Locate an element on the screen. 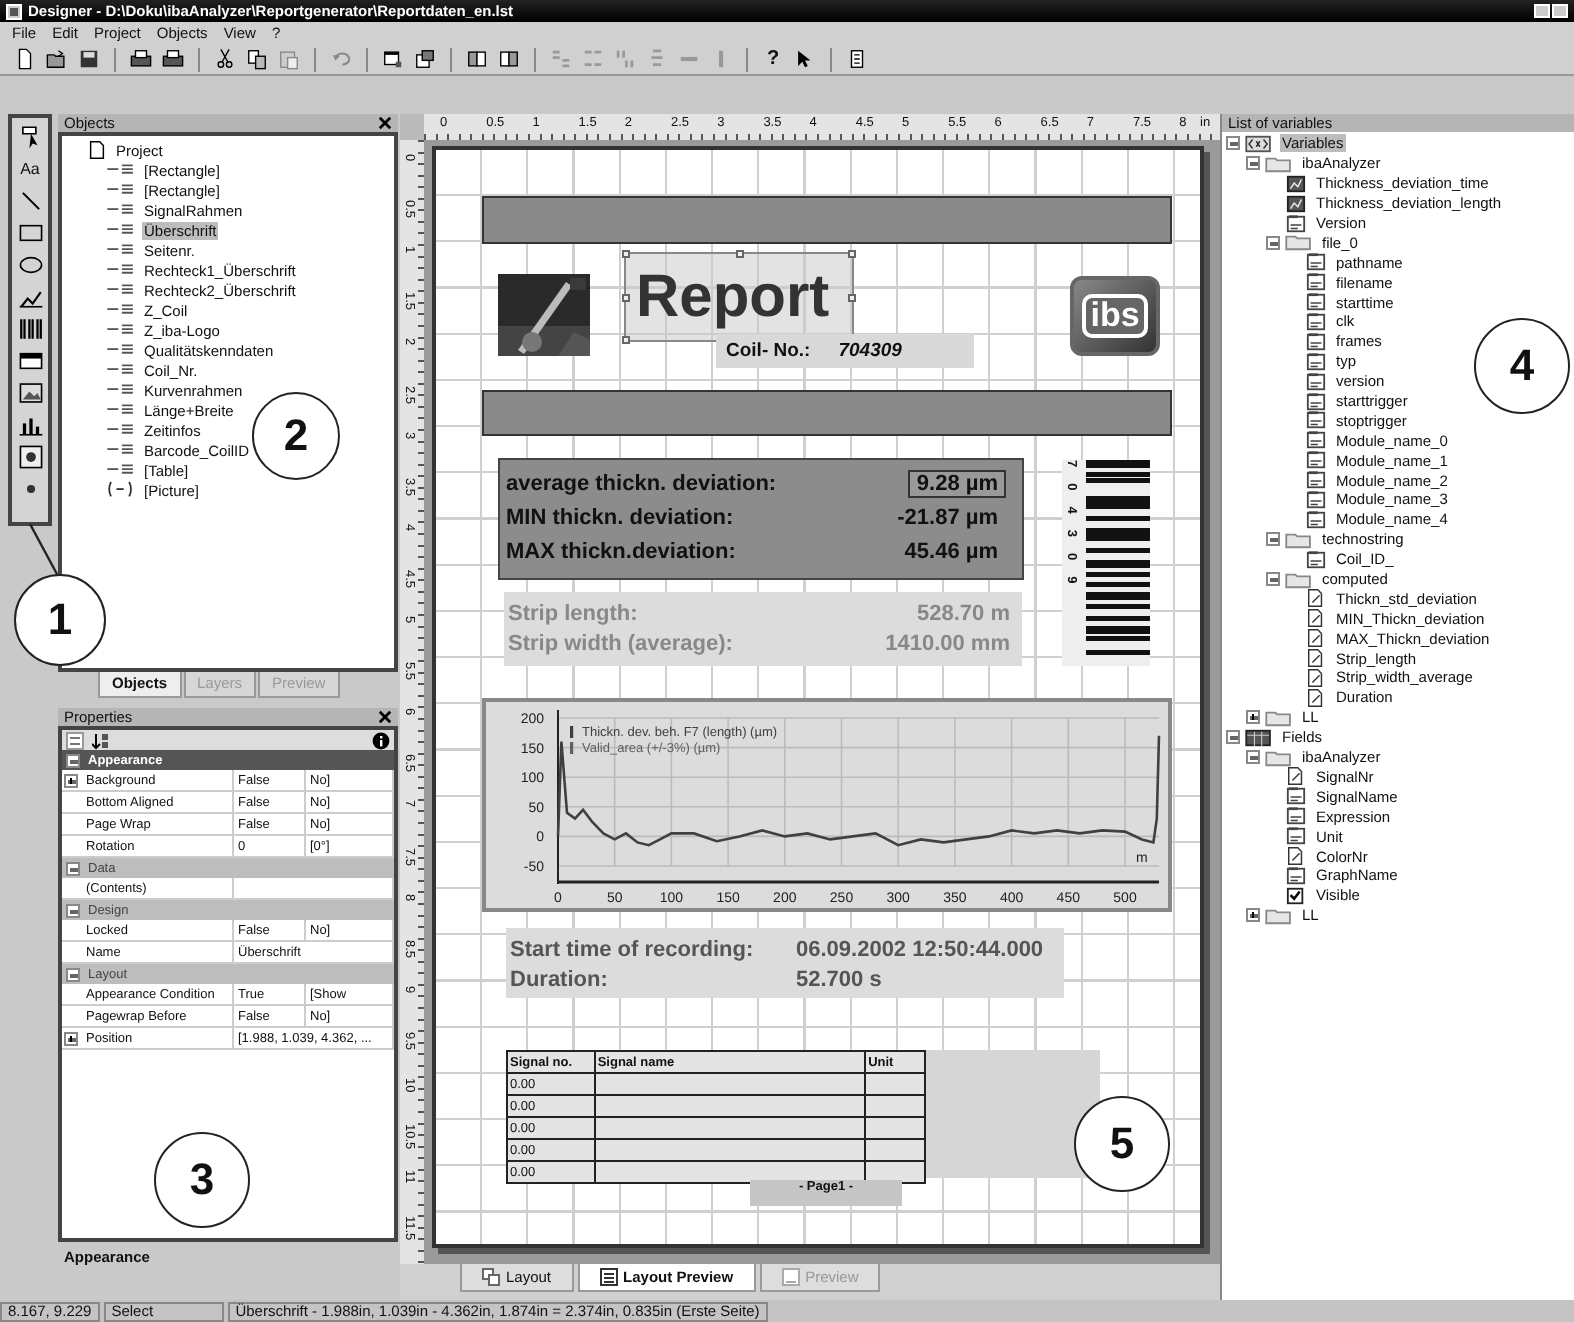  statistic-value: 9.28 µm is located at coordinates (957, 484).